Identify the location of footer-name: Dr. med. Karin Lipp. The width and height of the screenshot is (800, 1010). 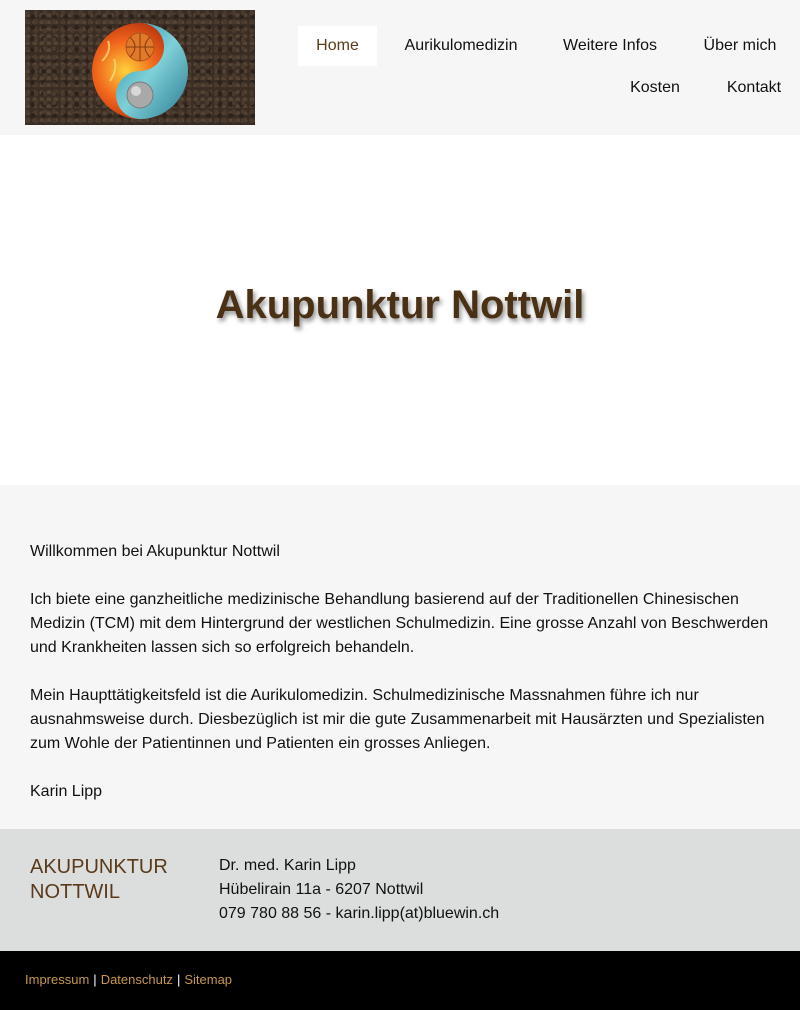
(287, 865).